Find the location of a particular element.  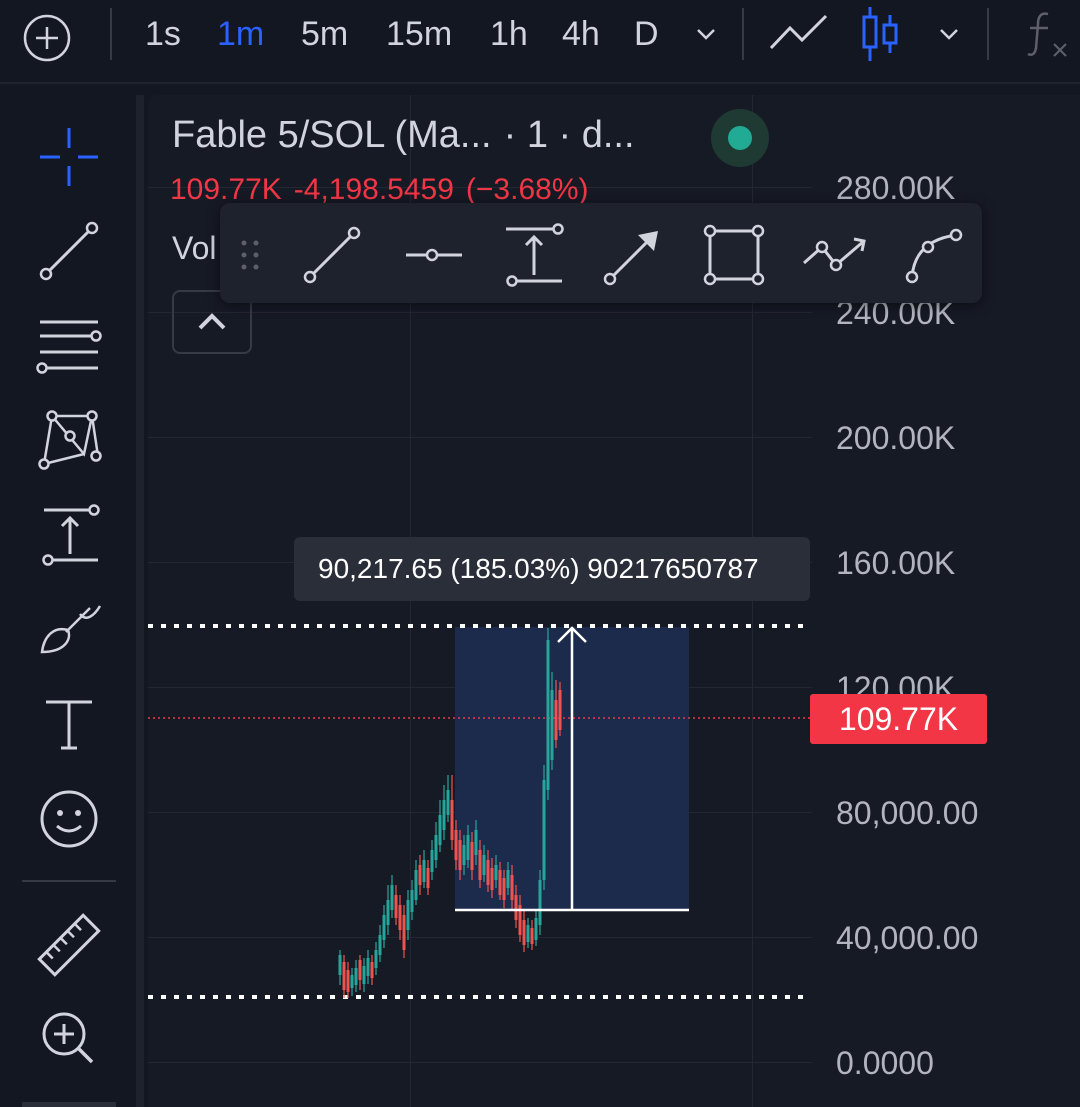

price-range-icon is located at coordinates (534, 255).